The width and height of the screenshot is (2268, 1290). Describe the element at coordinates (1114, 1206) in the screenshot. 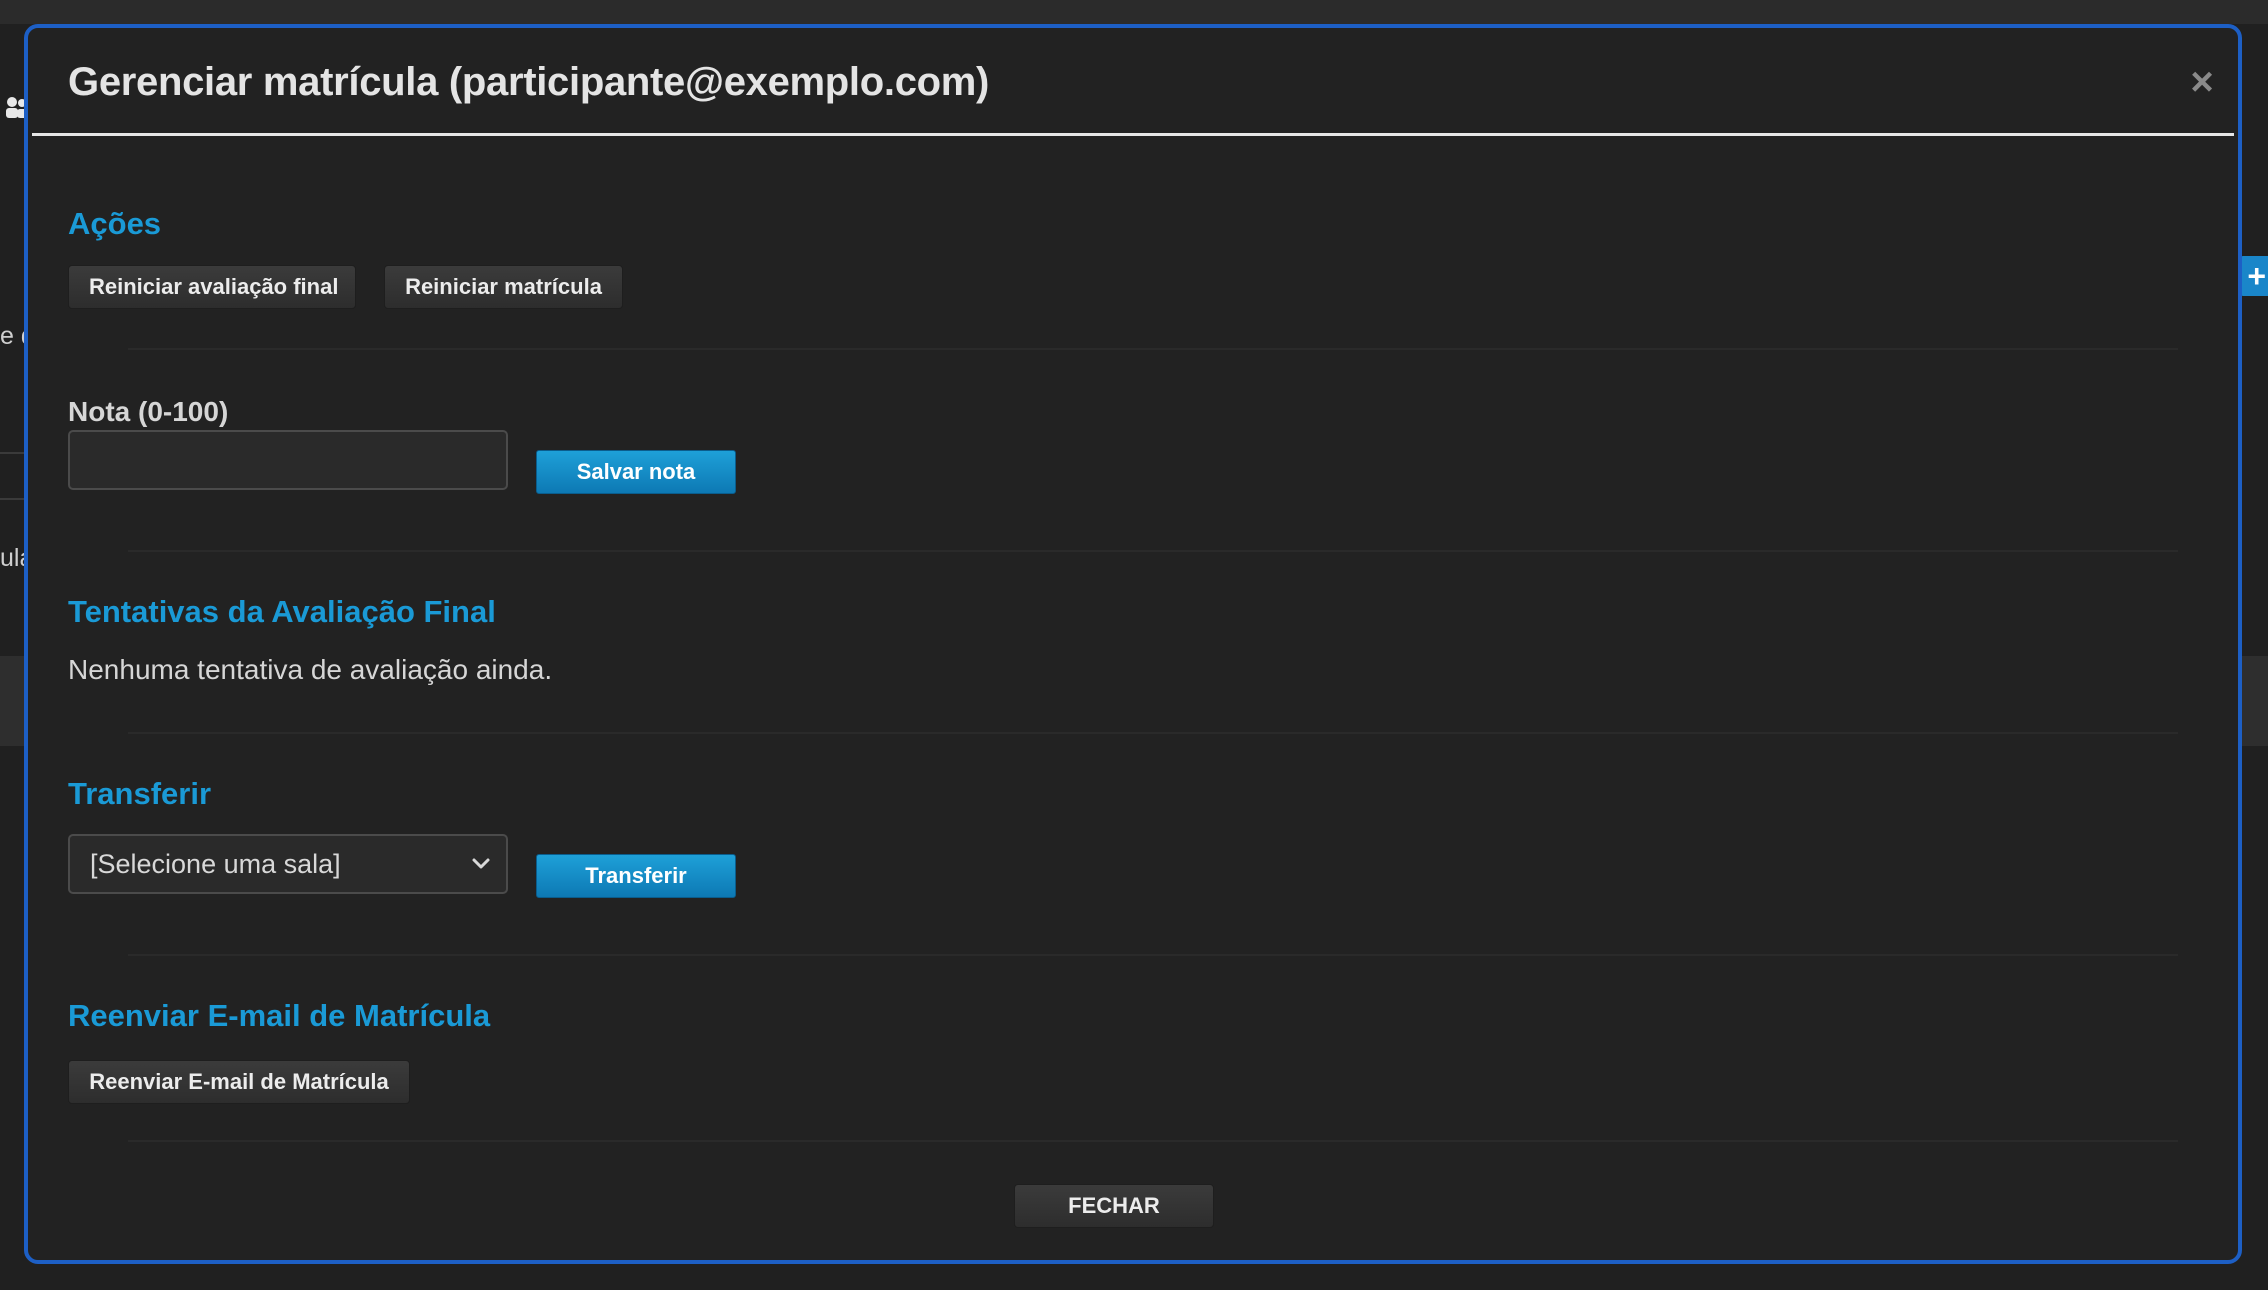

I see `close-modal-button: FECHAR` at that location.